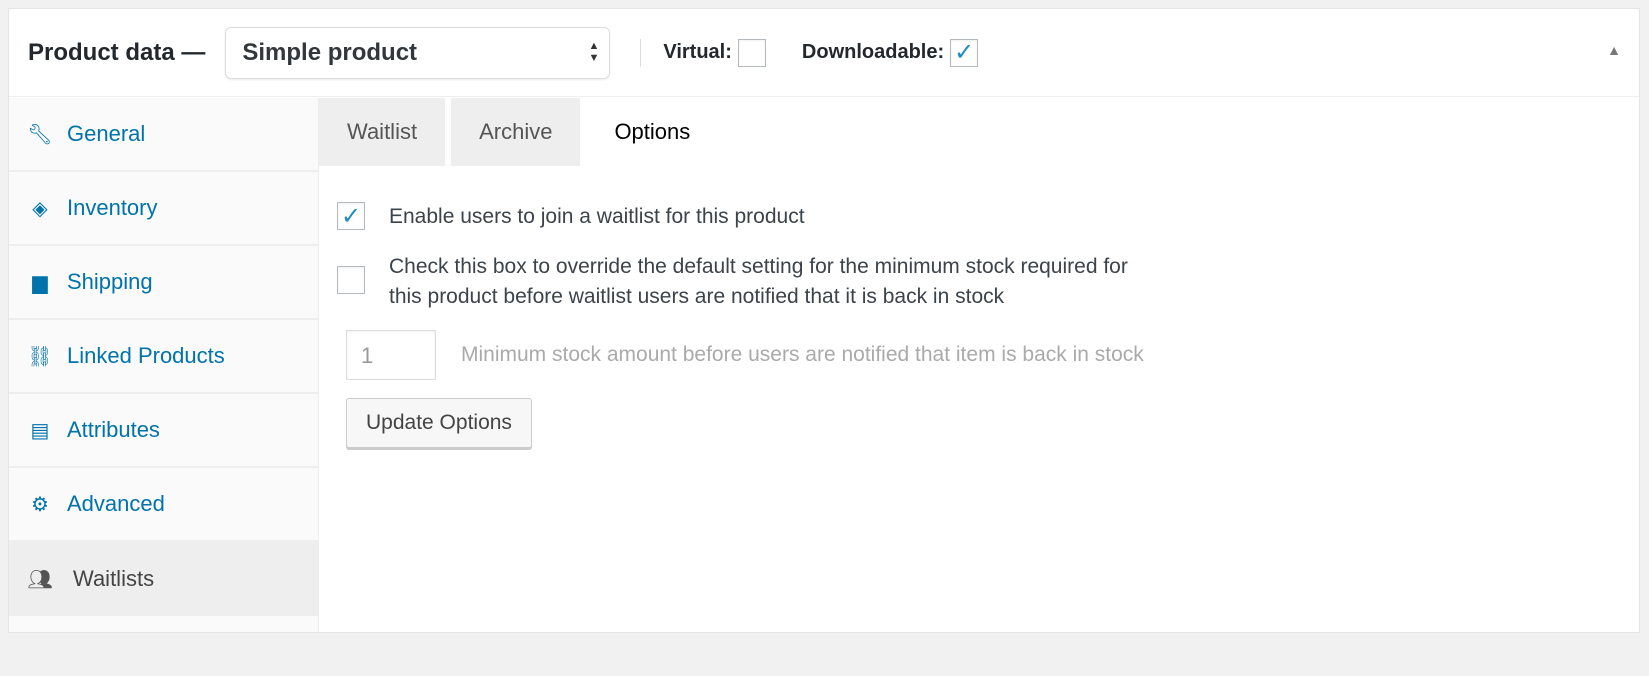  What do you see at coordinates (330, 52) in the screenshot?
I see `product-type-value: Simple product` at bounding box center [330, 52].